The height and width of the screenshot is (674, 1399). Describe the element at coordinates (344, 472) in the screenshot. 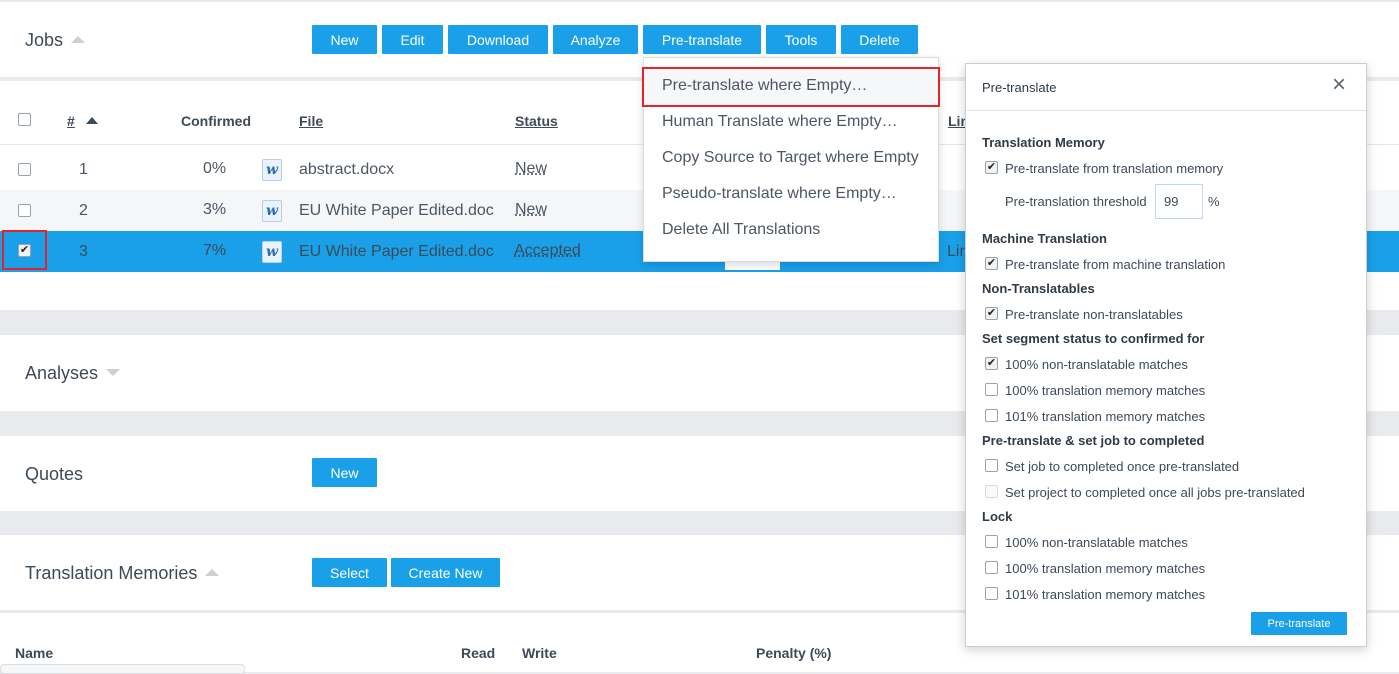

I see `new-quote-button: New` at that location.